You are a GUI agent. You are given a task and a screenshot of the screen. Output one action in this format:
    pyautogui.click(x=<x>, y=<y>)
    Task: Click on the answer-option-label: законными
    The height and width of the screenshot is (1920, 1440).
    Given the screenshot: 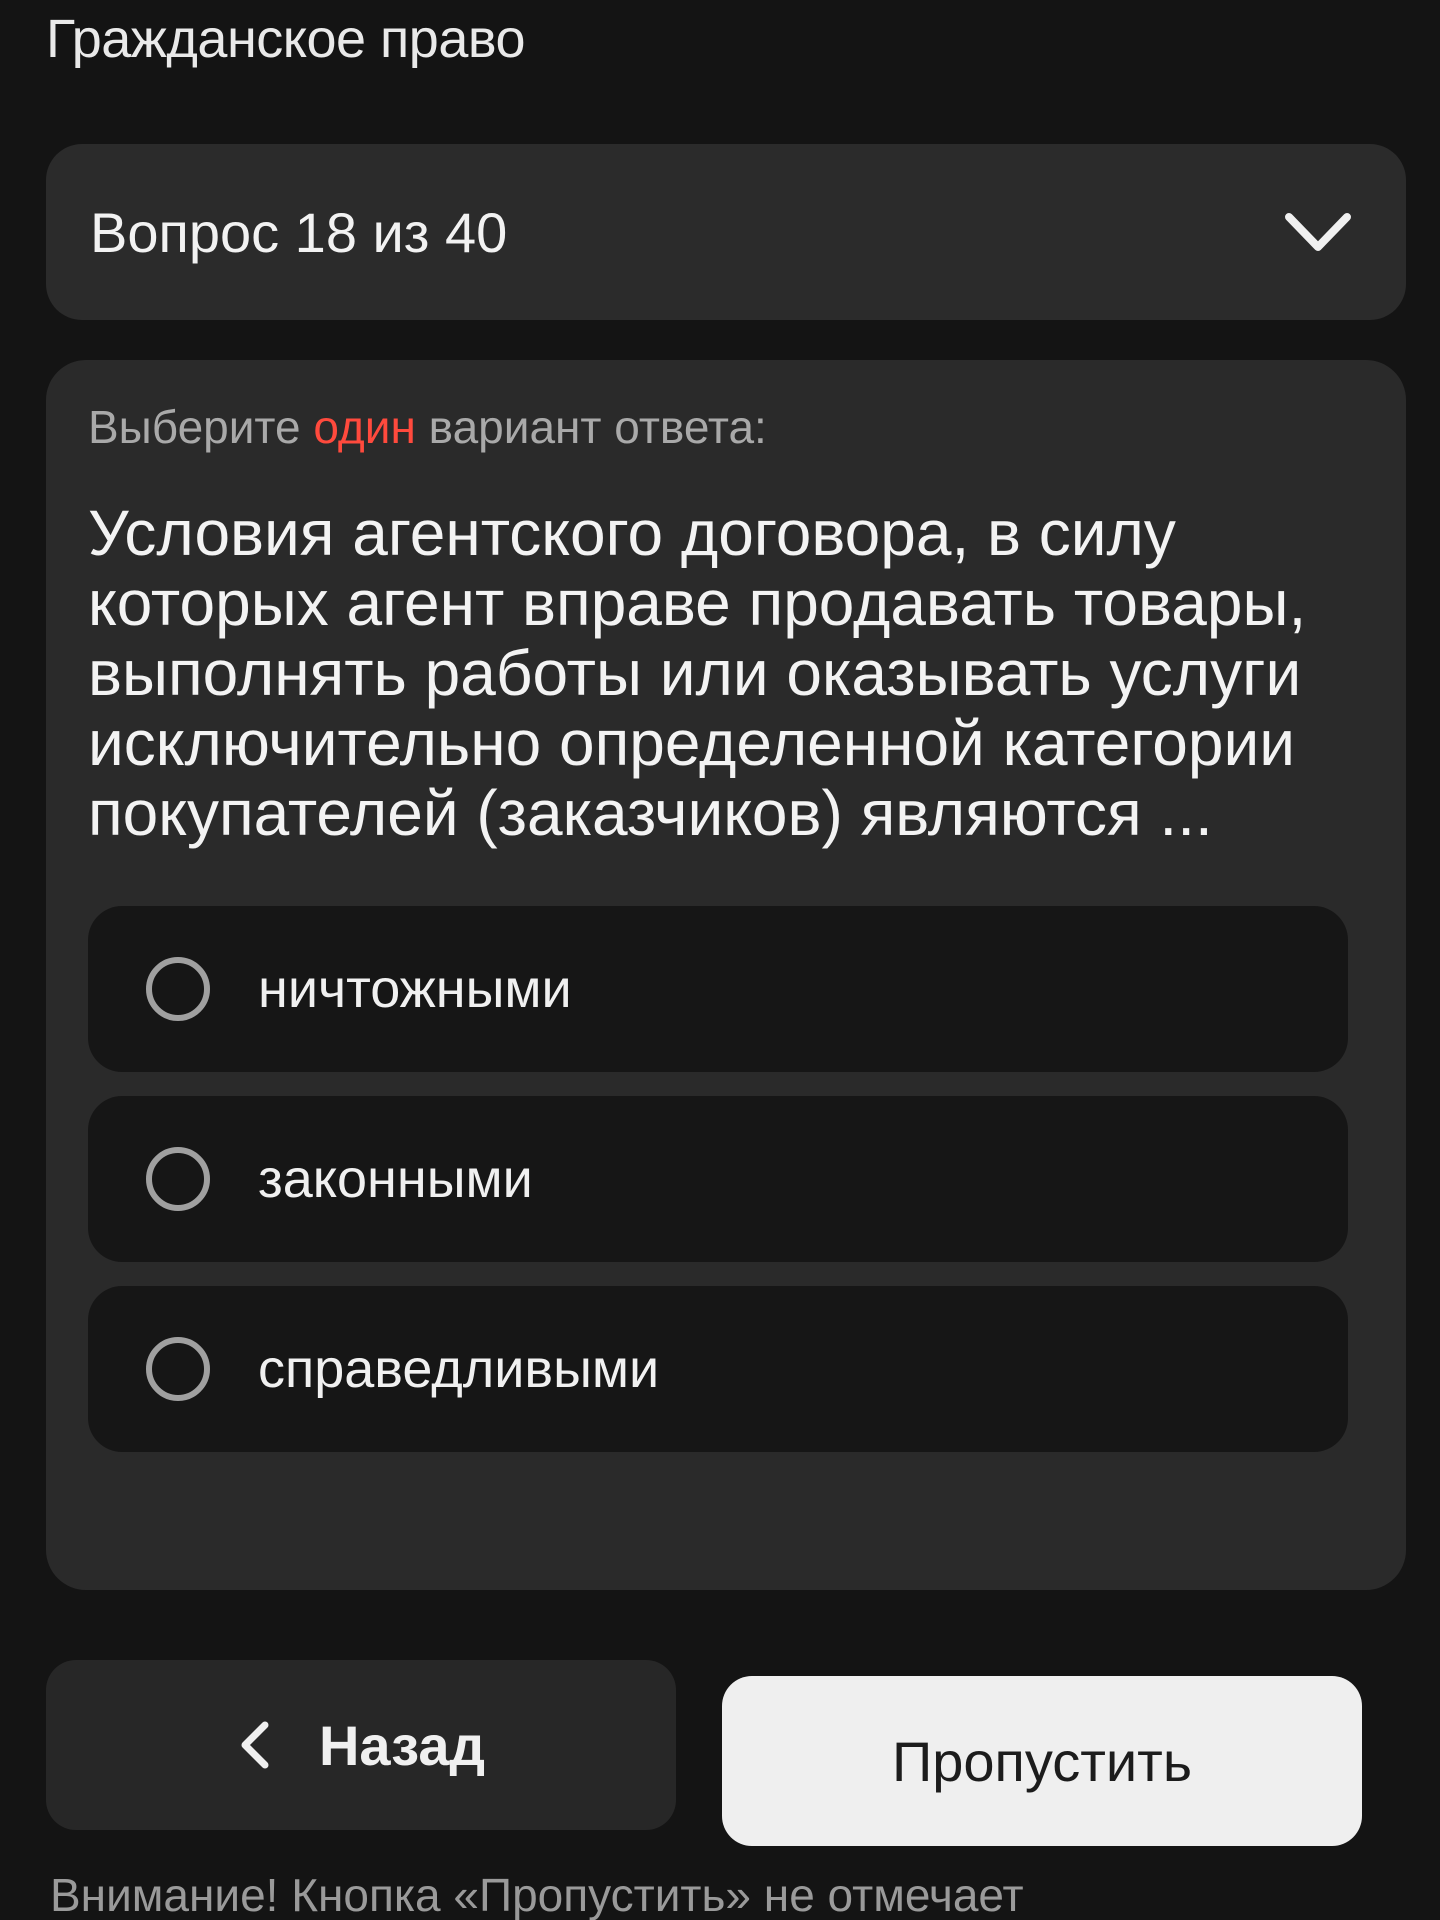 What is the action you would take?
    pyautogui.click(x=395, y=1179)
    